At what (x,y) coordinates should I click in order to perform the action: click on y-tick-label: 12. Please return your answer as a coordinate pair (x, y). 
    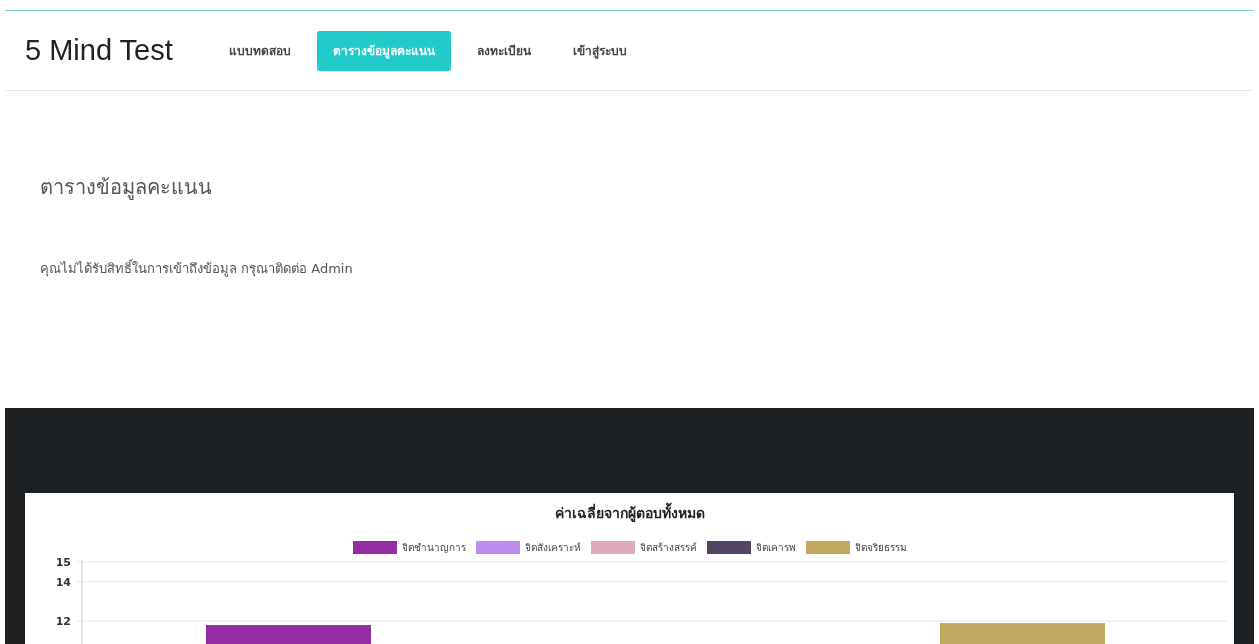
    Looking at the image, I should click on (63, 622).